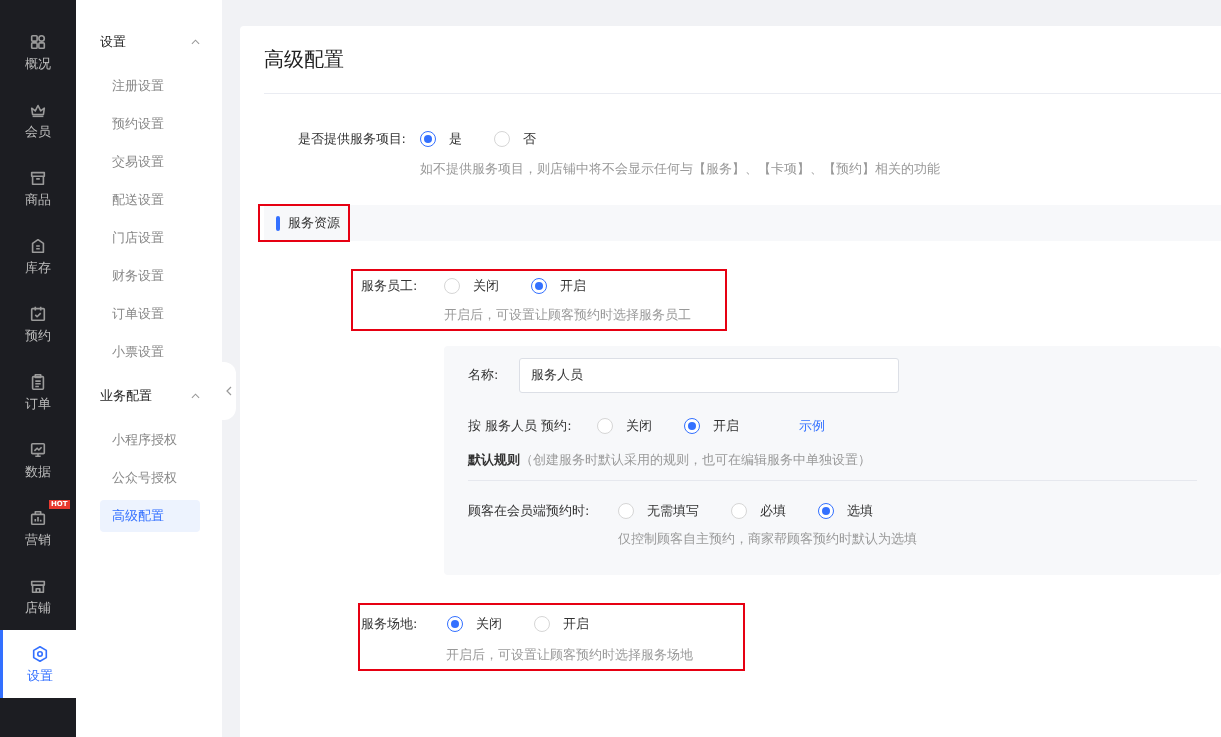 The width and height of the screenshot is (1221, 737). What do you see at coordinates (38, 392) in the screenshot?
I see `nav-item: 订单` at bounding box center [38, 392].